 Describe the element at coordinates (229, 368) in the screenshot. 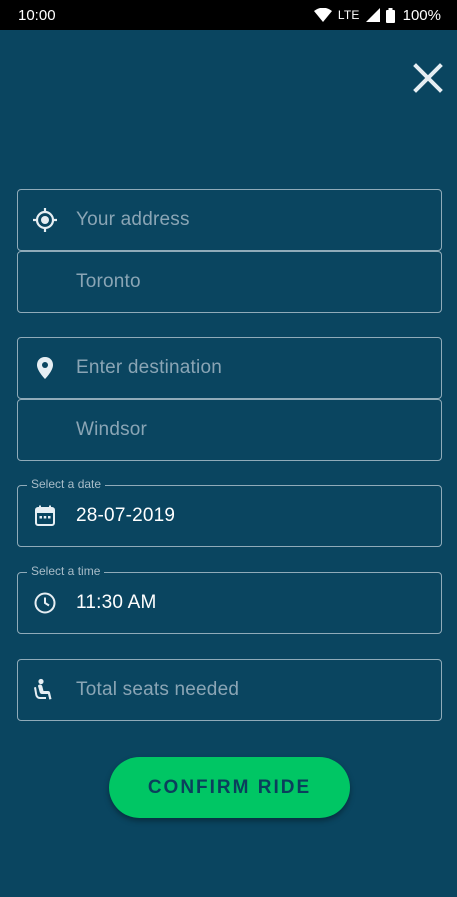

I see `destination-field: Enter destination` at that location.